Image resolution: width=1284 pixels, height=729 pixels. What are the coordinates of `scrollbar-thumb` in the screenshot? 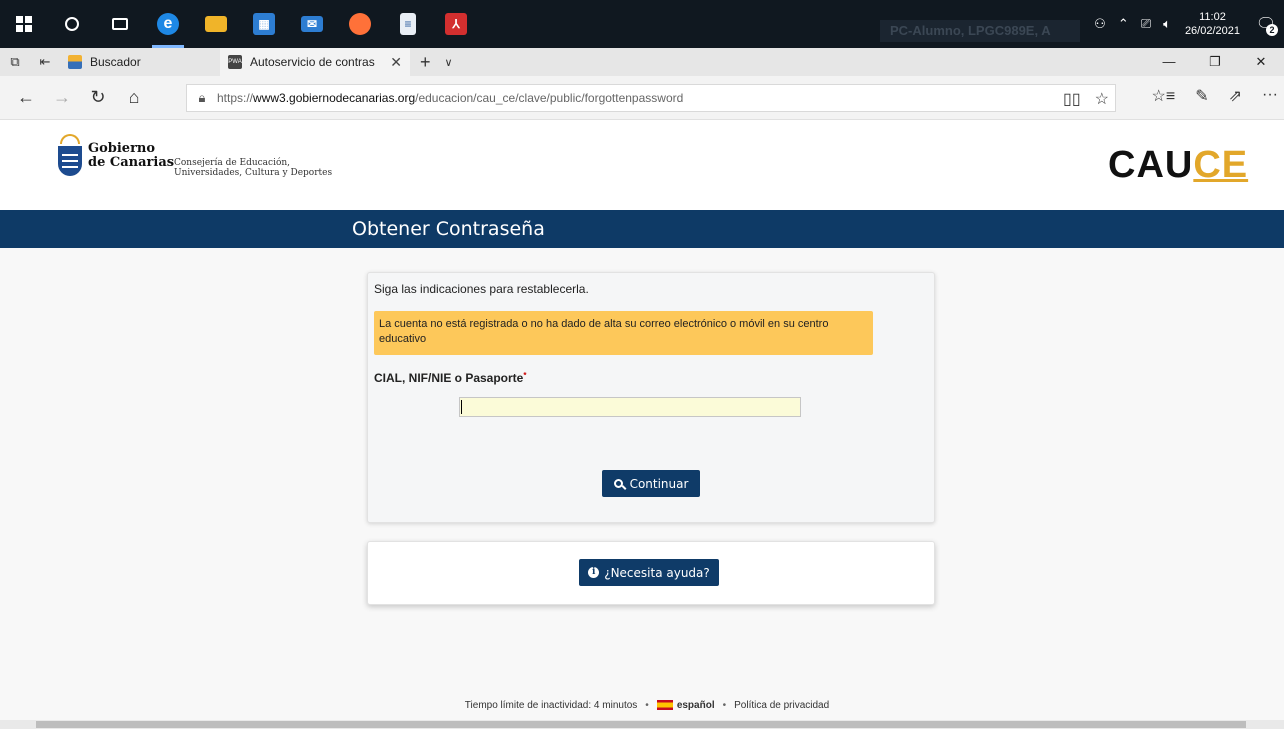 It's located at (641, 724).